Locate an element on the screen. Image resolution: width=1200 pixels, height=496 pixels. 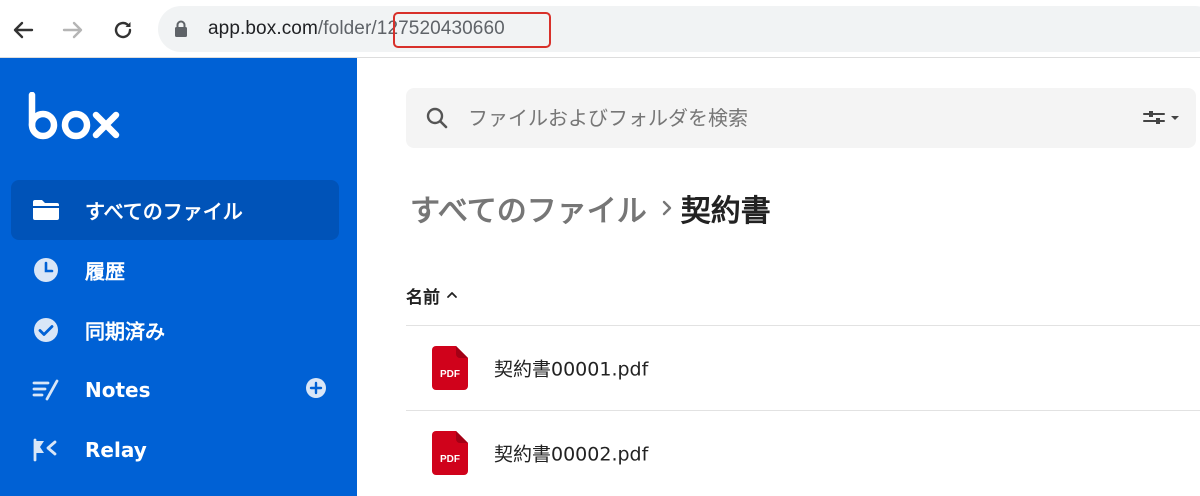
sidebar-item-notes: Notes is located at coordinates (175, 390).